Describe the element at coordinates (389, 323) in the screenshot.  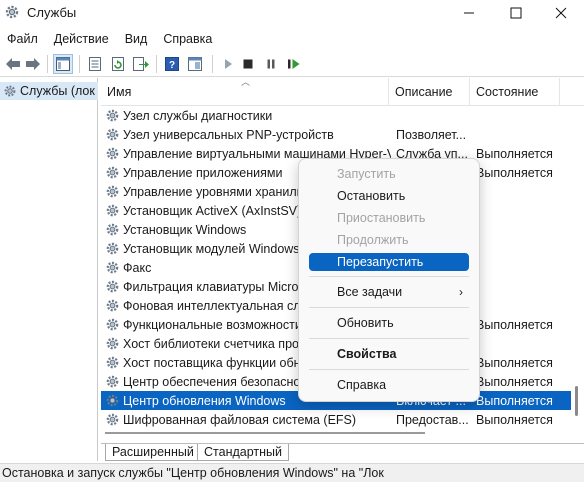
I see `ctx-refresh: Обновить` at that location.